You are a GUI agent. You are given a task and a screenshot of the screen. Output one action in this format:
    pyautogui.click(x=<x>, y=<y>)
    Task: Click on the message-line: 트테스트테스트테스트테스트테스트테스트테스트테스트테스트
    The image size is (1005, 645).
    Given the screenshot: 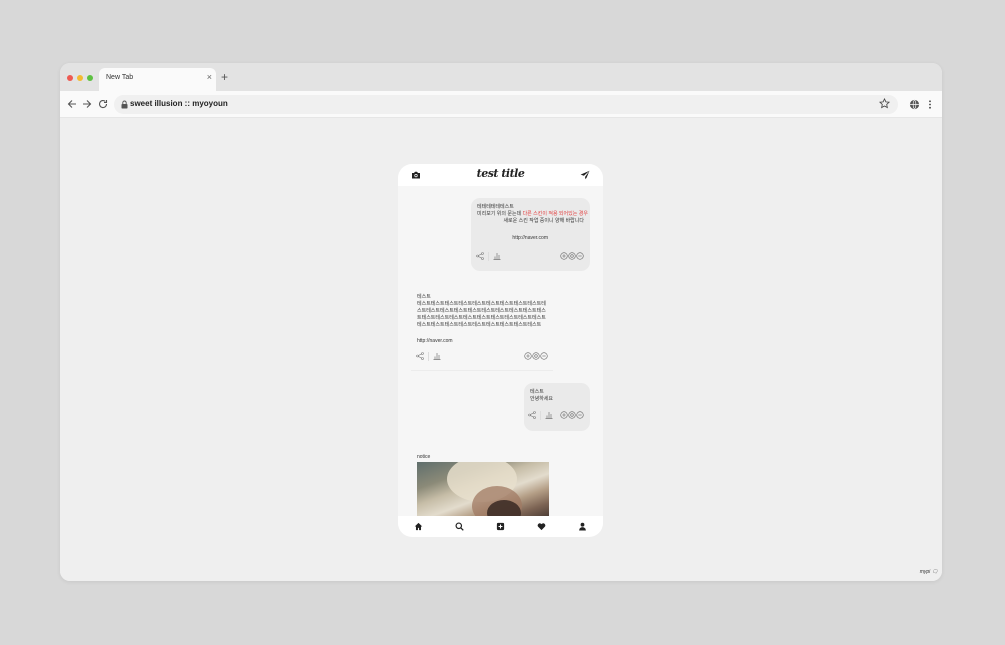 What is the action you would take?
    pyautogui.click(x=481, y=318)
    